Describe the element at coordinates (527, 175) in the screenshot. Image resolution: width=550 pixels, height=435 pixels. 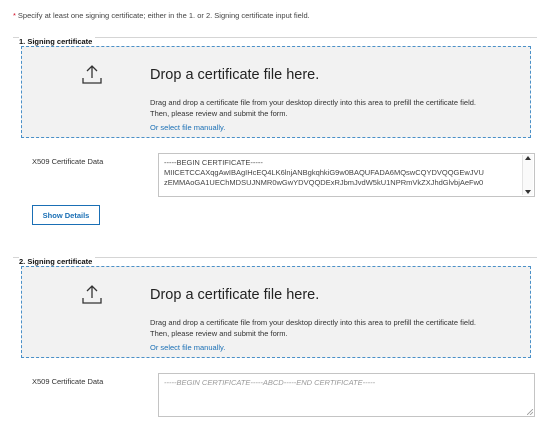
I see `textarea-scrollbar` at that location.